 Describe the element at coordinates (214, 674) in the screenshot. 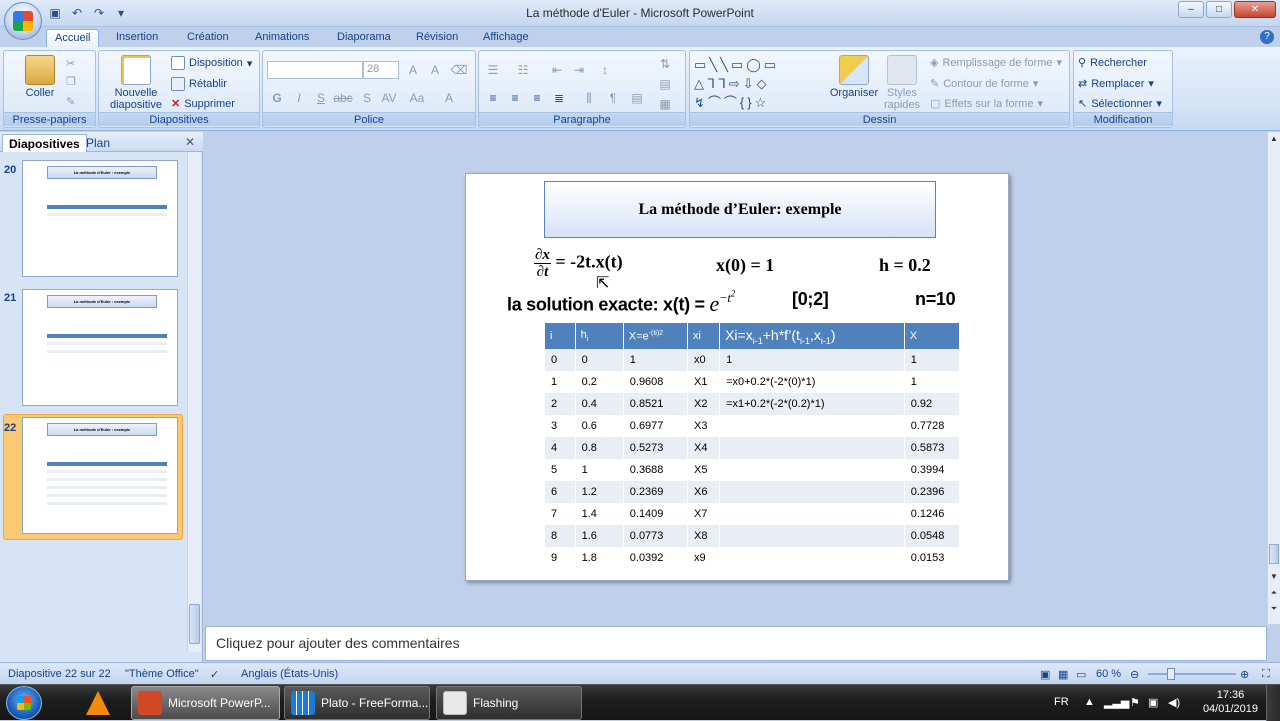

I see `spellcheck-icon: ✓` at that location.